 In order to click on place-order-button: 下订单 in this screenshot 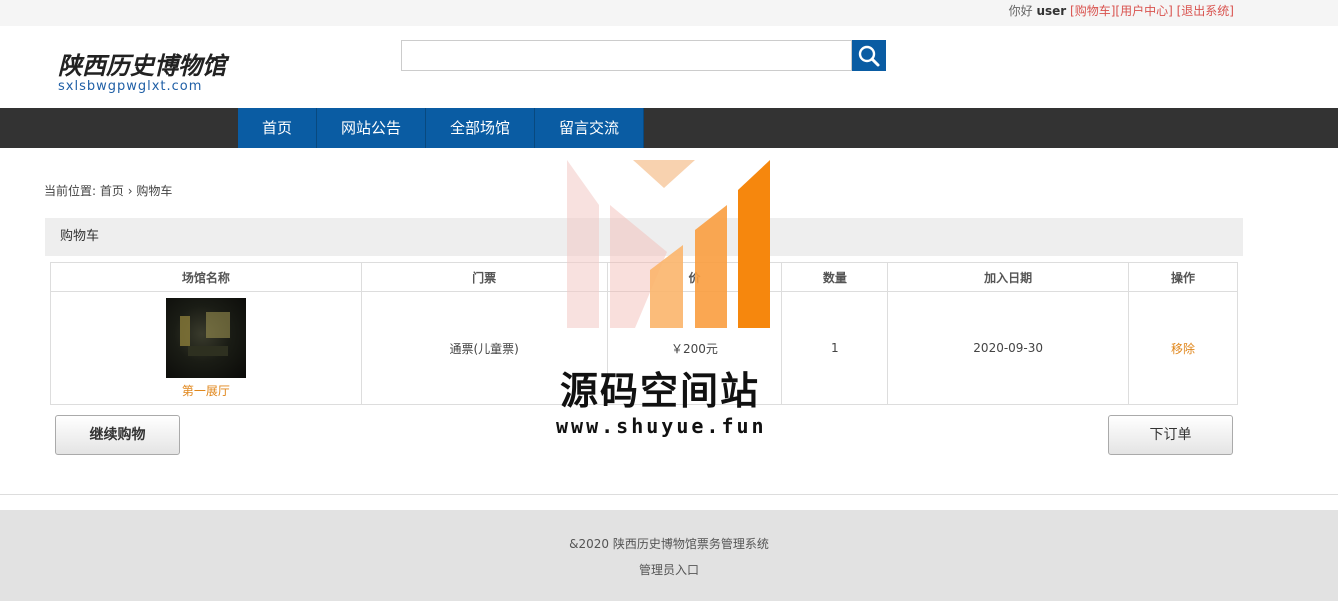, I will do `click(1170, 435)`.